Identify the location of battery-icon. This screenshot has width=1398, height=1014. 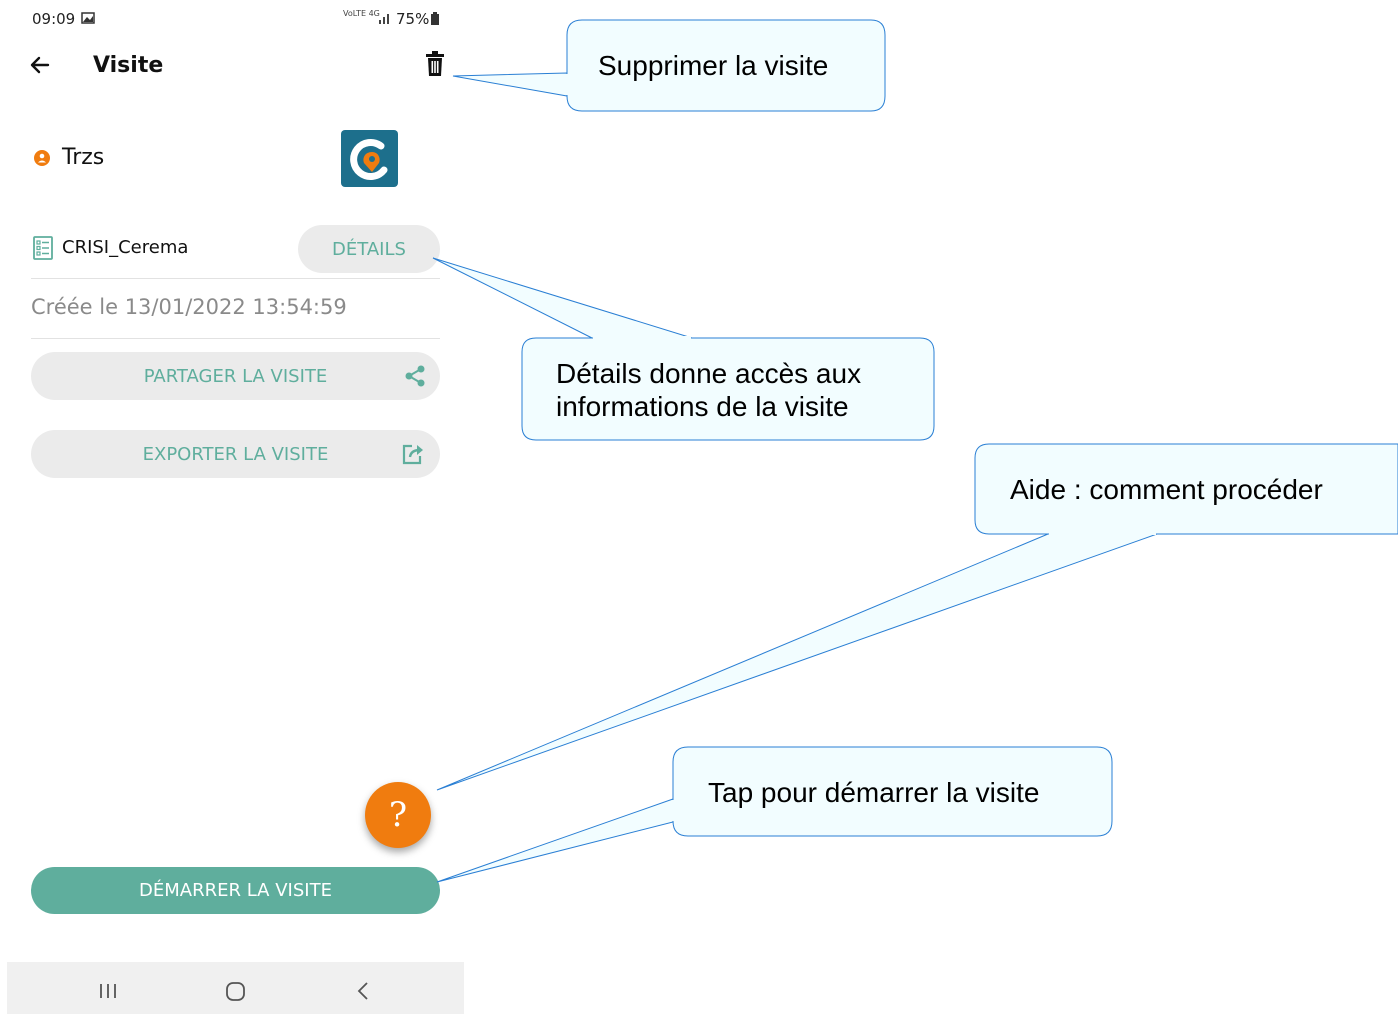
(435, 18).